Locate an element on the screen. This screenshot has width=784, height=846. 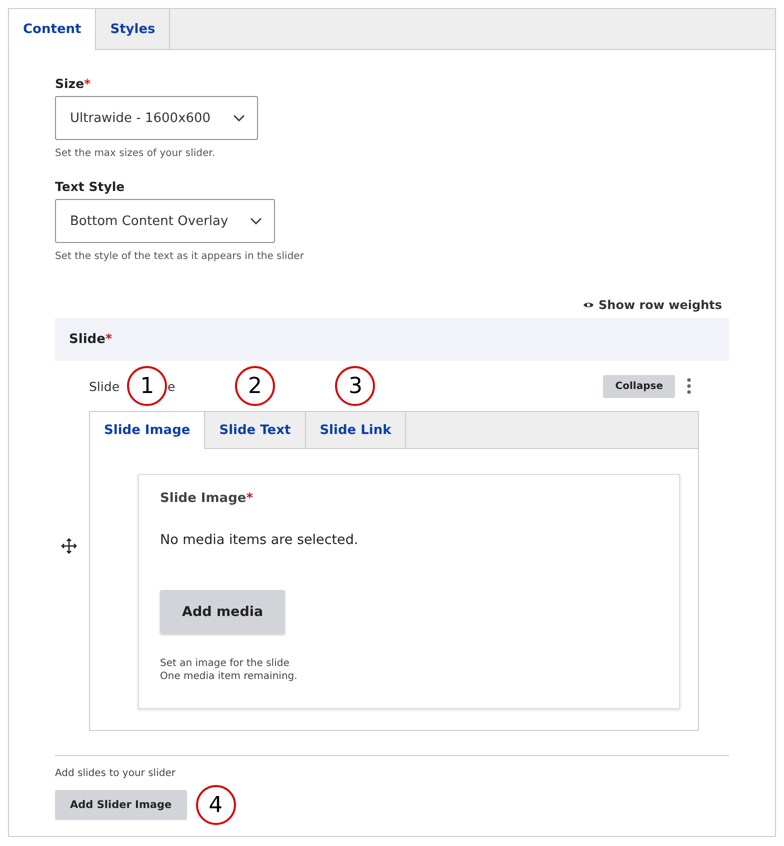
panel-title: Slide Image is located at coordinates (203, 498).